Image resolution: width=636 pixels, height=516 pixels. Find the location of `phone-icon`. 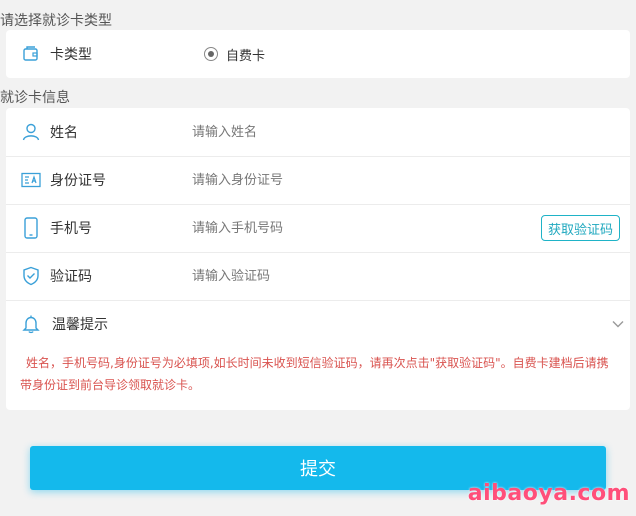

phone-icon is located at coordinates (31, 228).